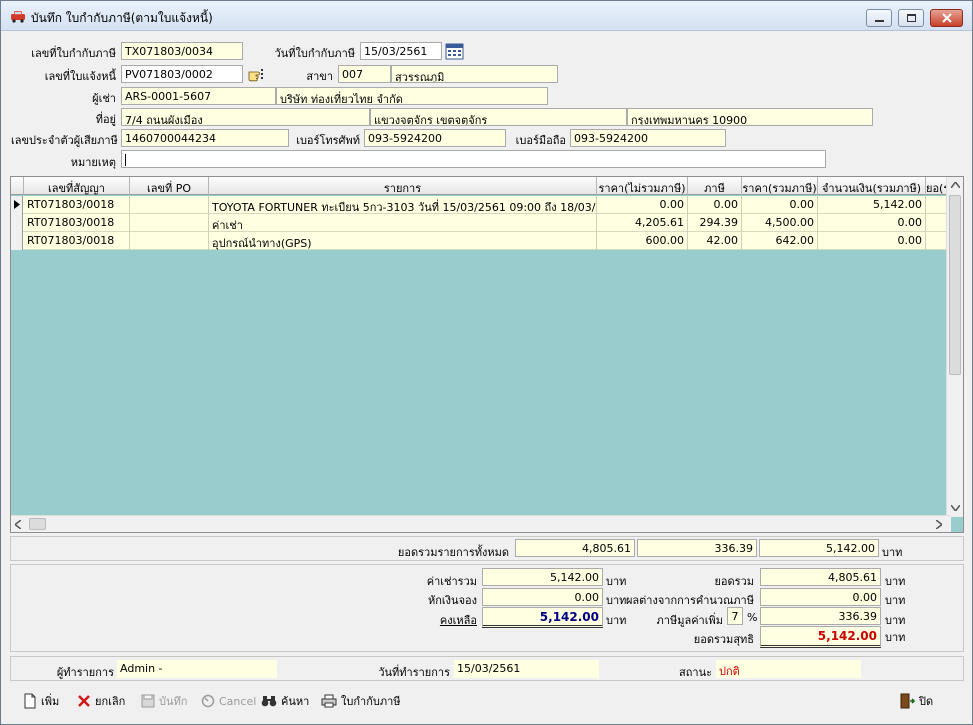  I want to click on search-button: ค้นหา, so click(285, 701).